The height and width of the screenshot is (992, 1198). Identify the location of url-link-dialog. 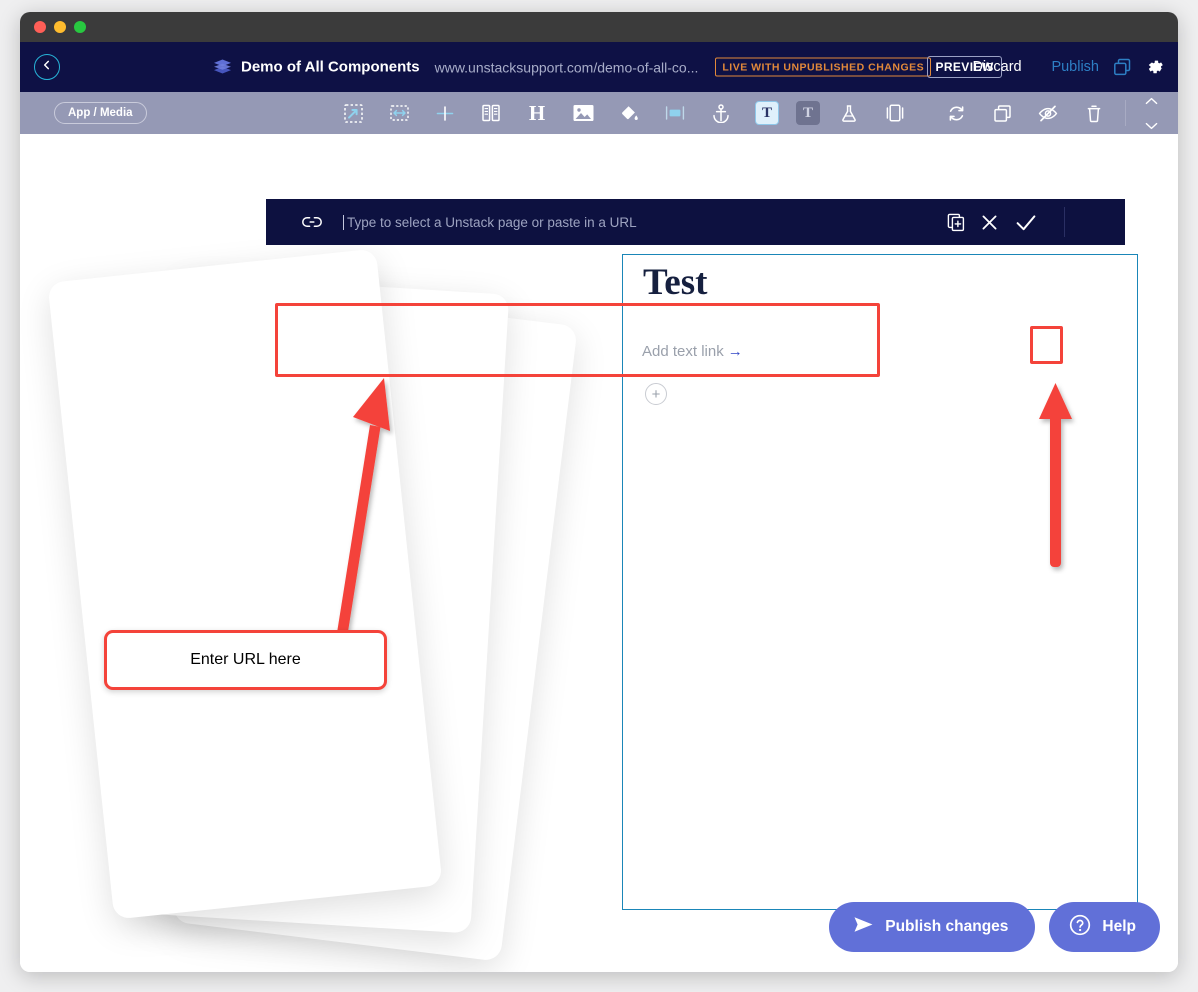
(695, 222).